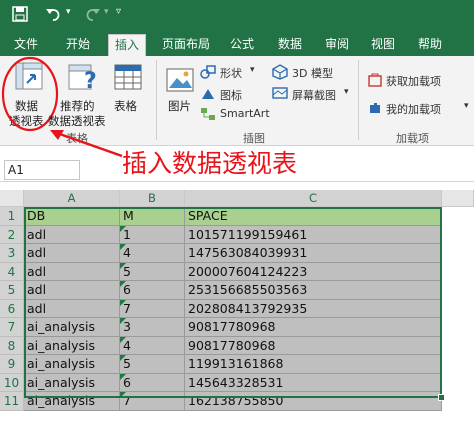  What do you see at coordinates (12, 234) in the screenshot?
I see `row-header: 2` at bounding box center [12, 234].